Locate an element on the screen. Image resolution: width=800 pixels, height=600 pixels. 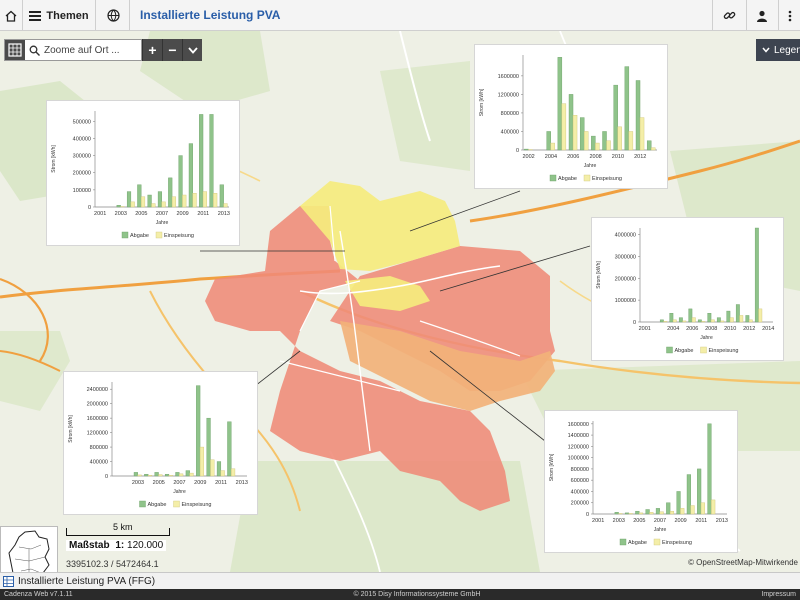
legend-swatch-einspeisung is located at coordinates (176, 504).